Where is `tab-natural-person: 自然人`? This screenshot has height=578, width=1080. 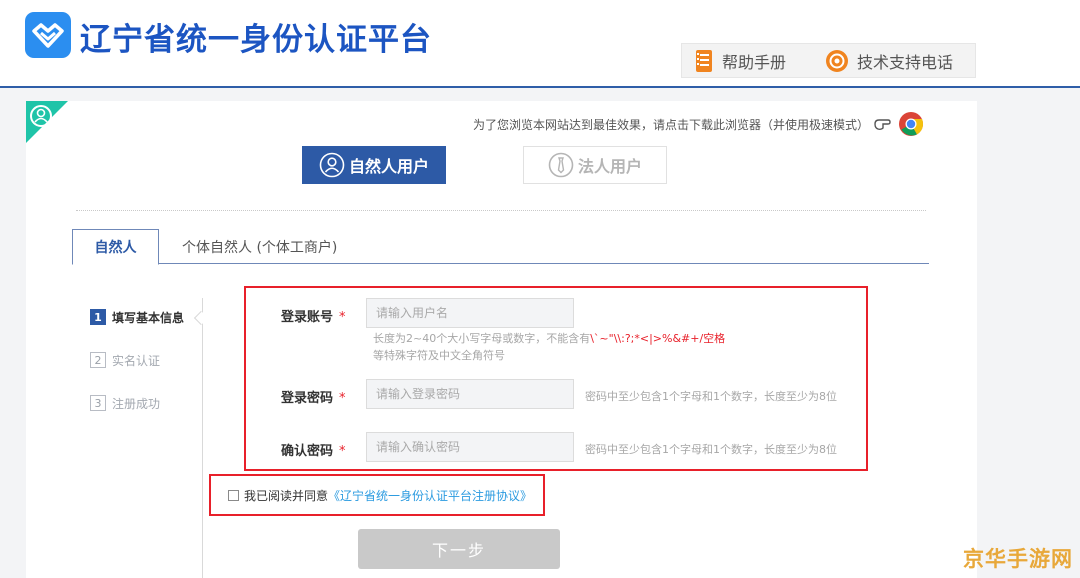 tab-natural-person: 自然人 is located at coordinates (115, 247).